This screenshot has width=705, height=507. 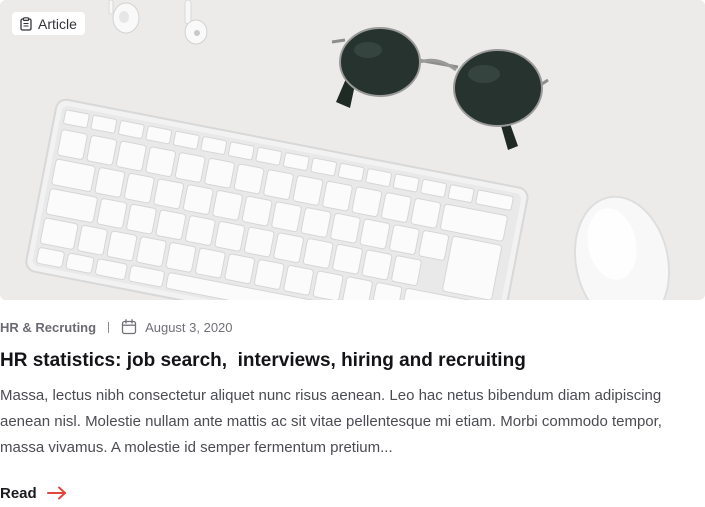 What do you see at coordinates (18, 493) in the screenshot?
I see `read-more-label: Read` at bounding box center [18, 493].